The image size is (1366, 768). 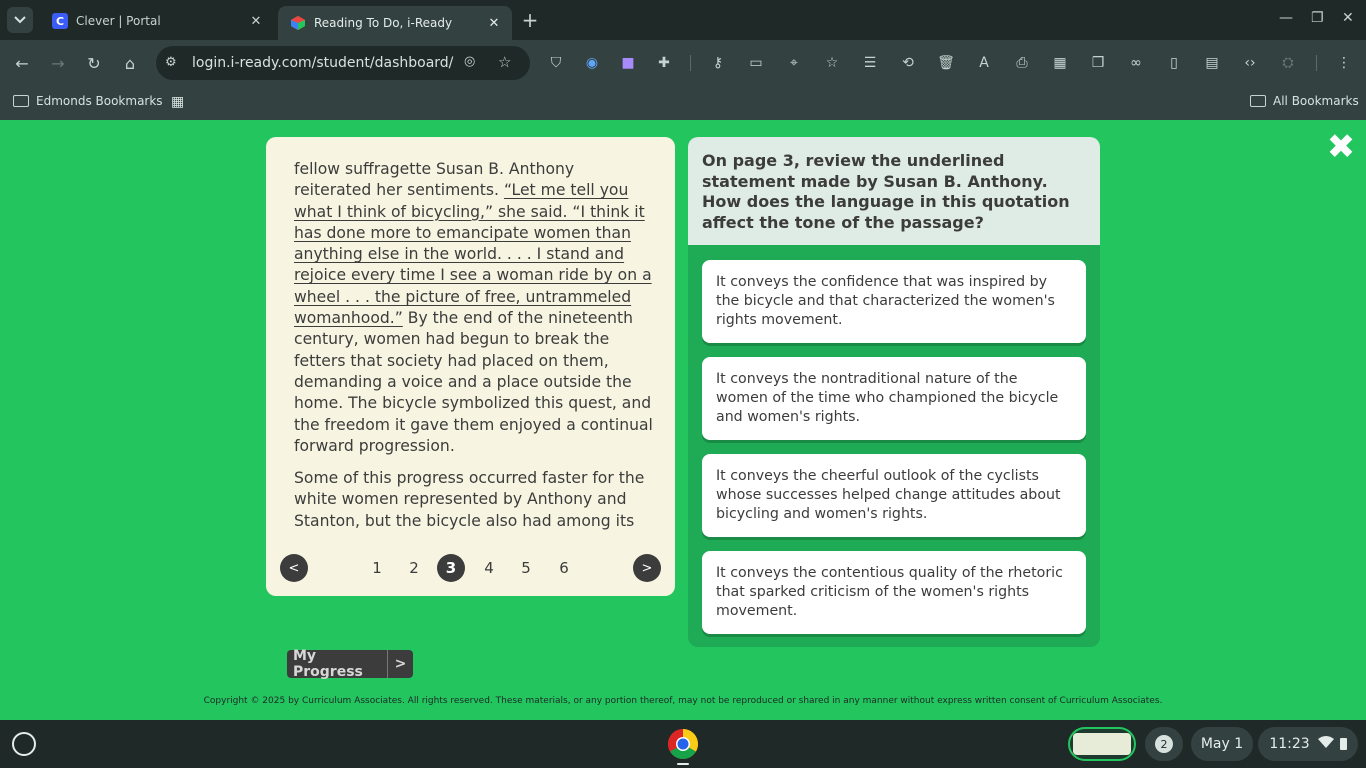 What do you see at coordinates (377, 568) in the screenshot?
I see `page-1-button: 1` at bounding box center [377, 568].